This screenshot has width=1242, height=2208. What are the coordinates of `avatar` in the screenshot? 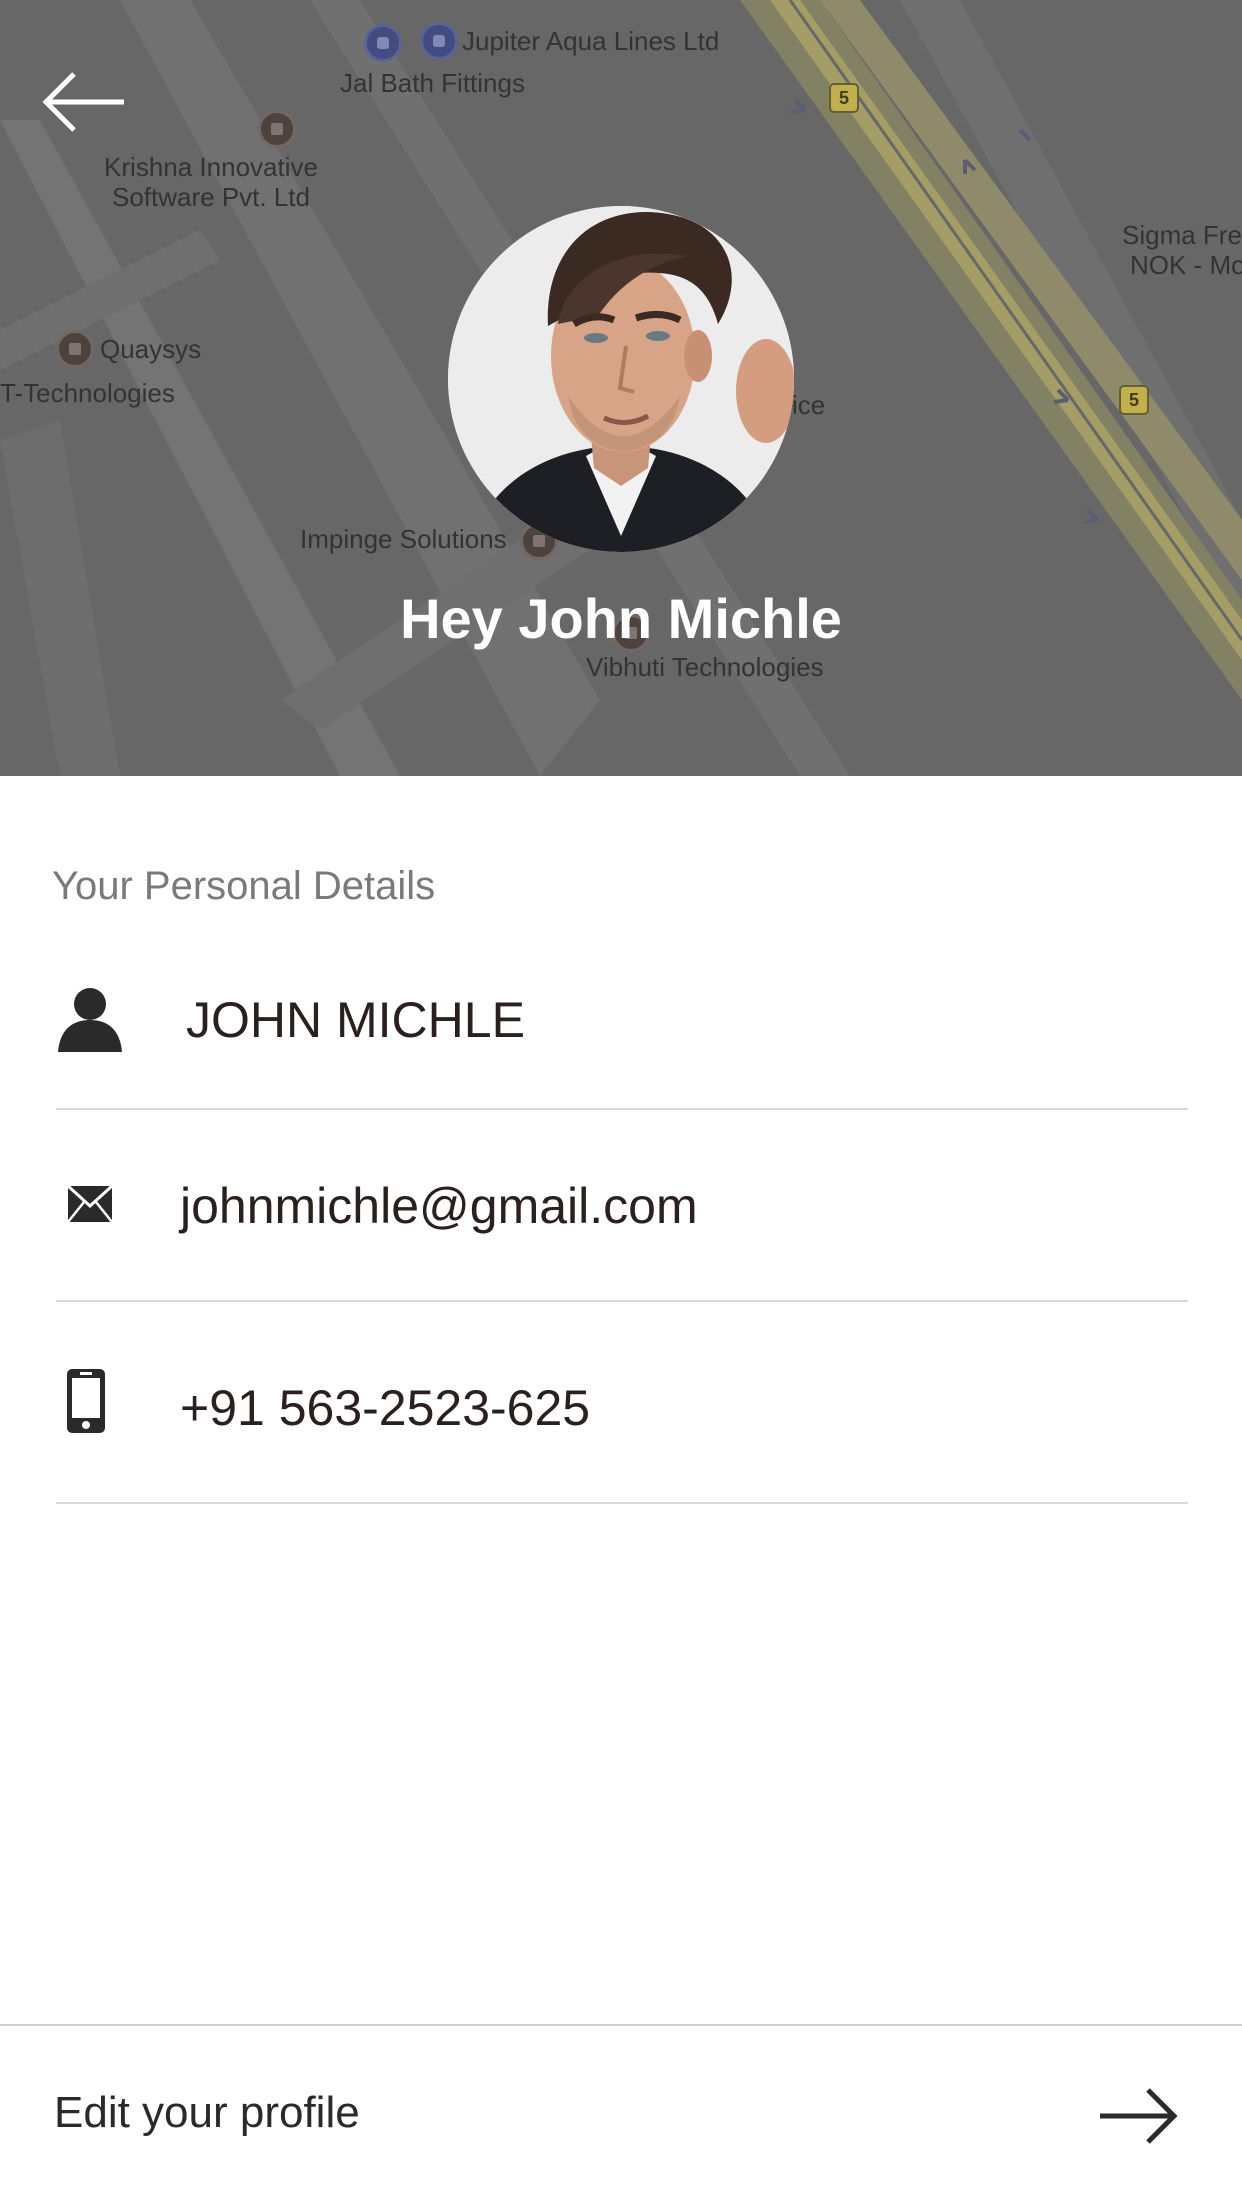 It's located at (621, 379).